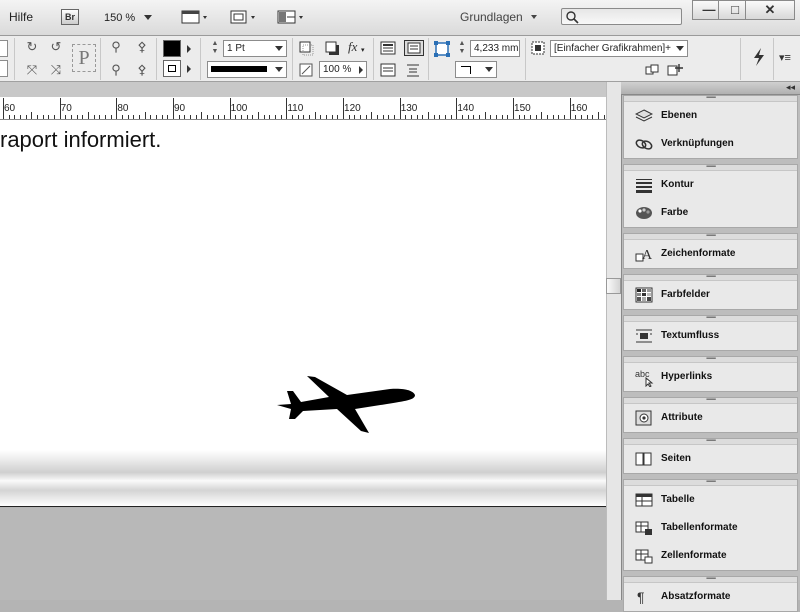  Describe the element at coordinates (247, 69) in the screenshot. I see `stroke-type-dropdown` at that location.